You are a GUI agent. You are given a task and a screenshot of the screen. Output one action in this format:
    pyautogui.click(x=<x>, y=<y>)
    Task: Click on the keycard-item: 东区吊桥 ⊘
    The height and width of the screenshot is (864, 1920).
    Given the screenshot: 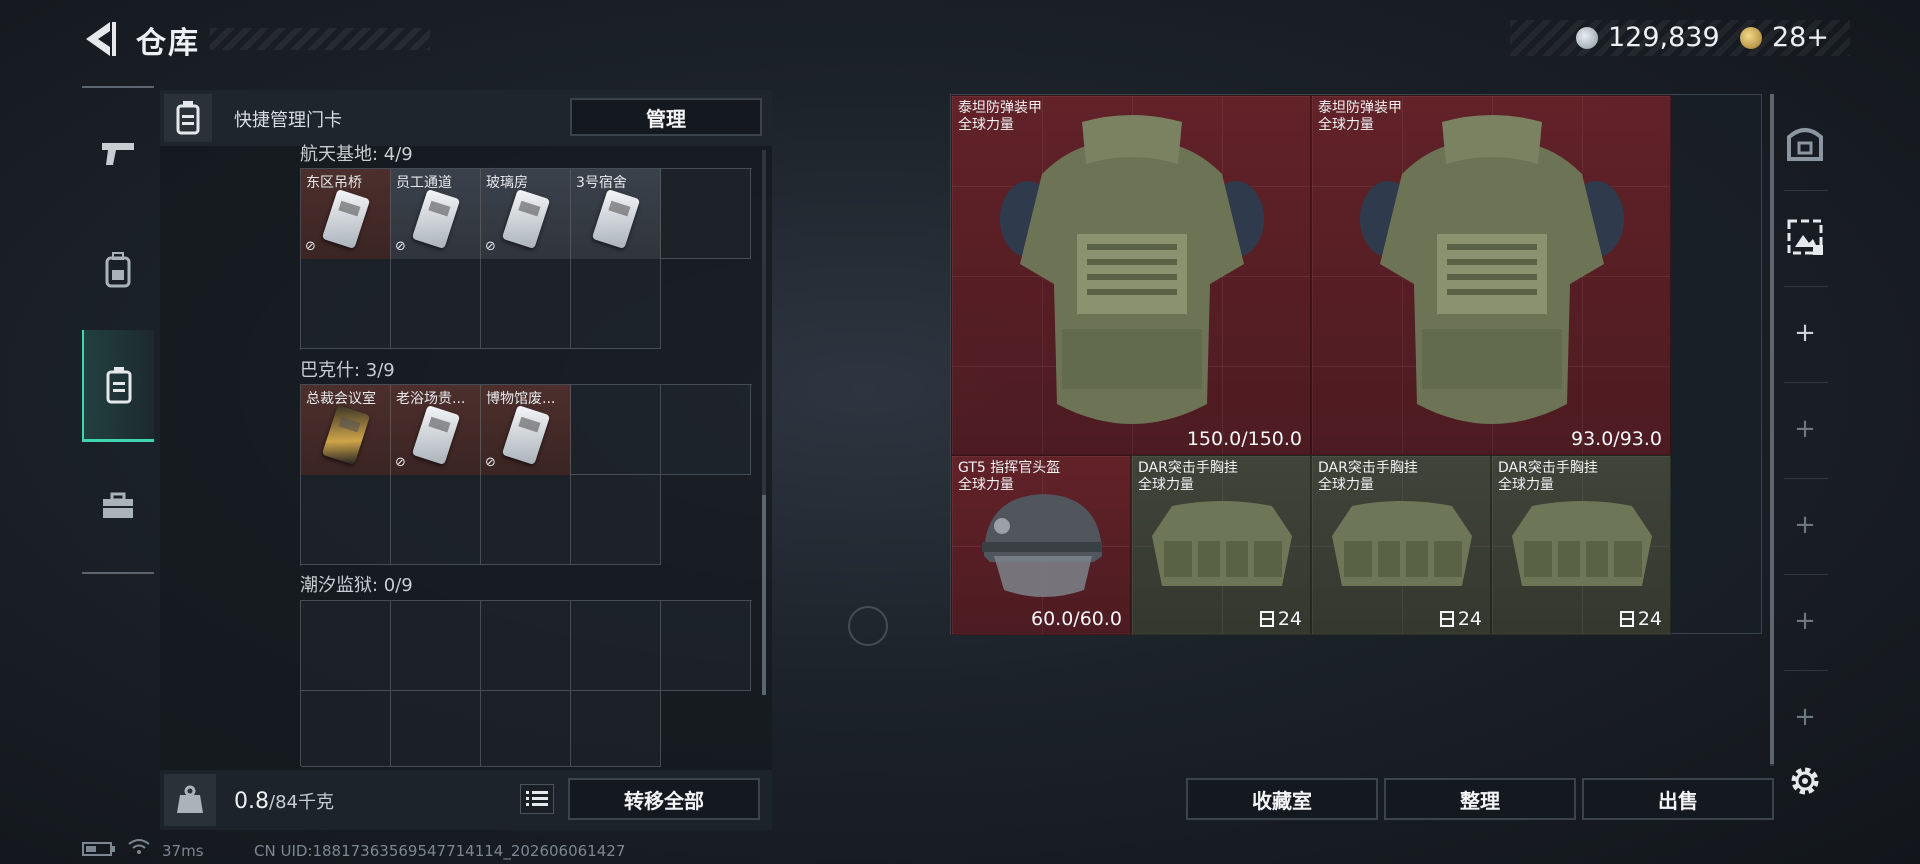 What is the action you would take?
    pyautogui.click(x=346, y=214)
    